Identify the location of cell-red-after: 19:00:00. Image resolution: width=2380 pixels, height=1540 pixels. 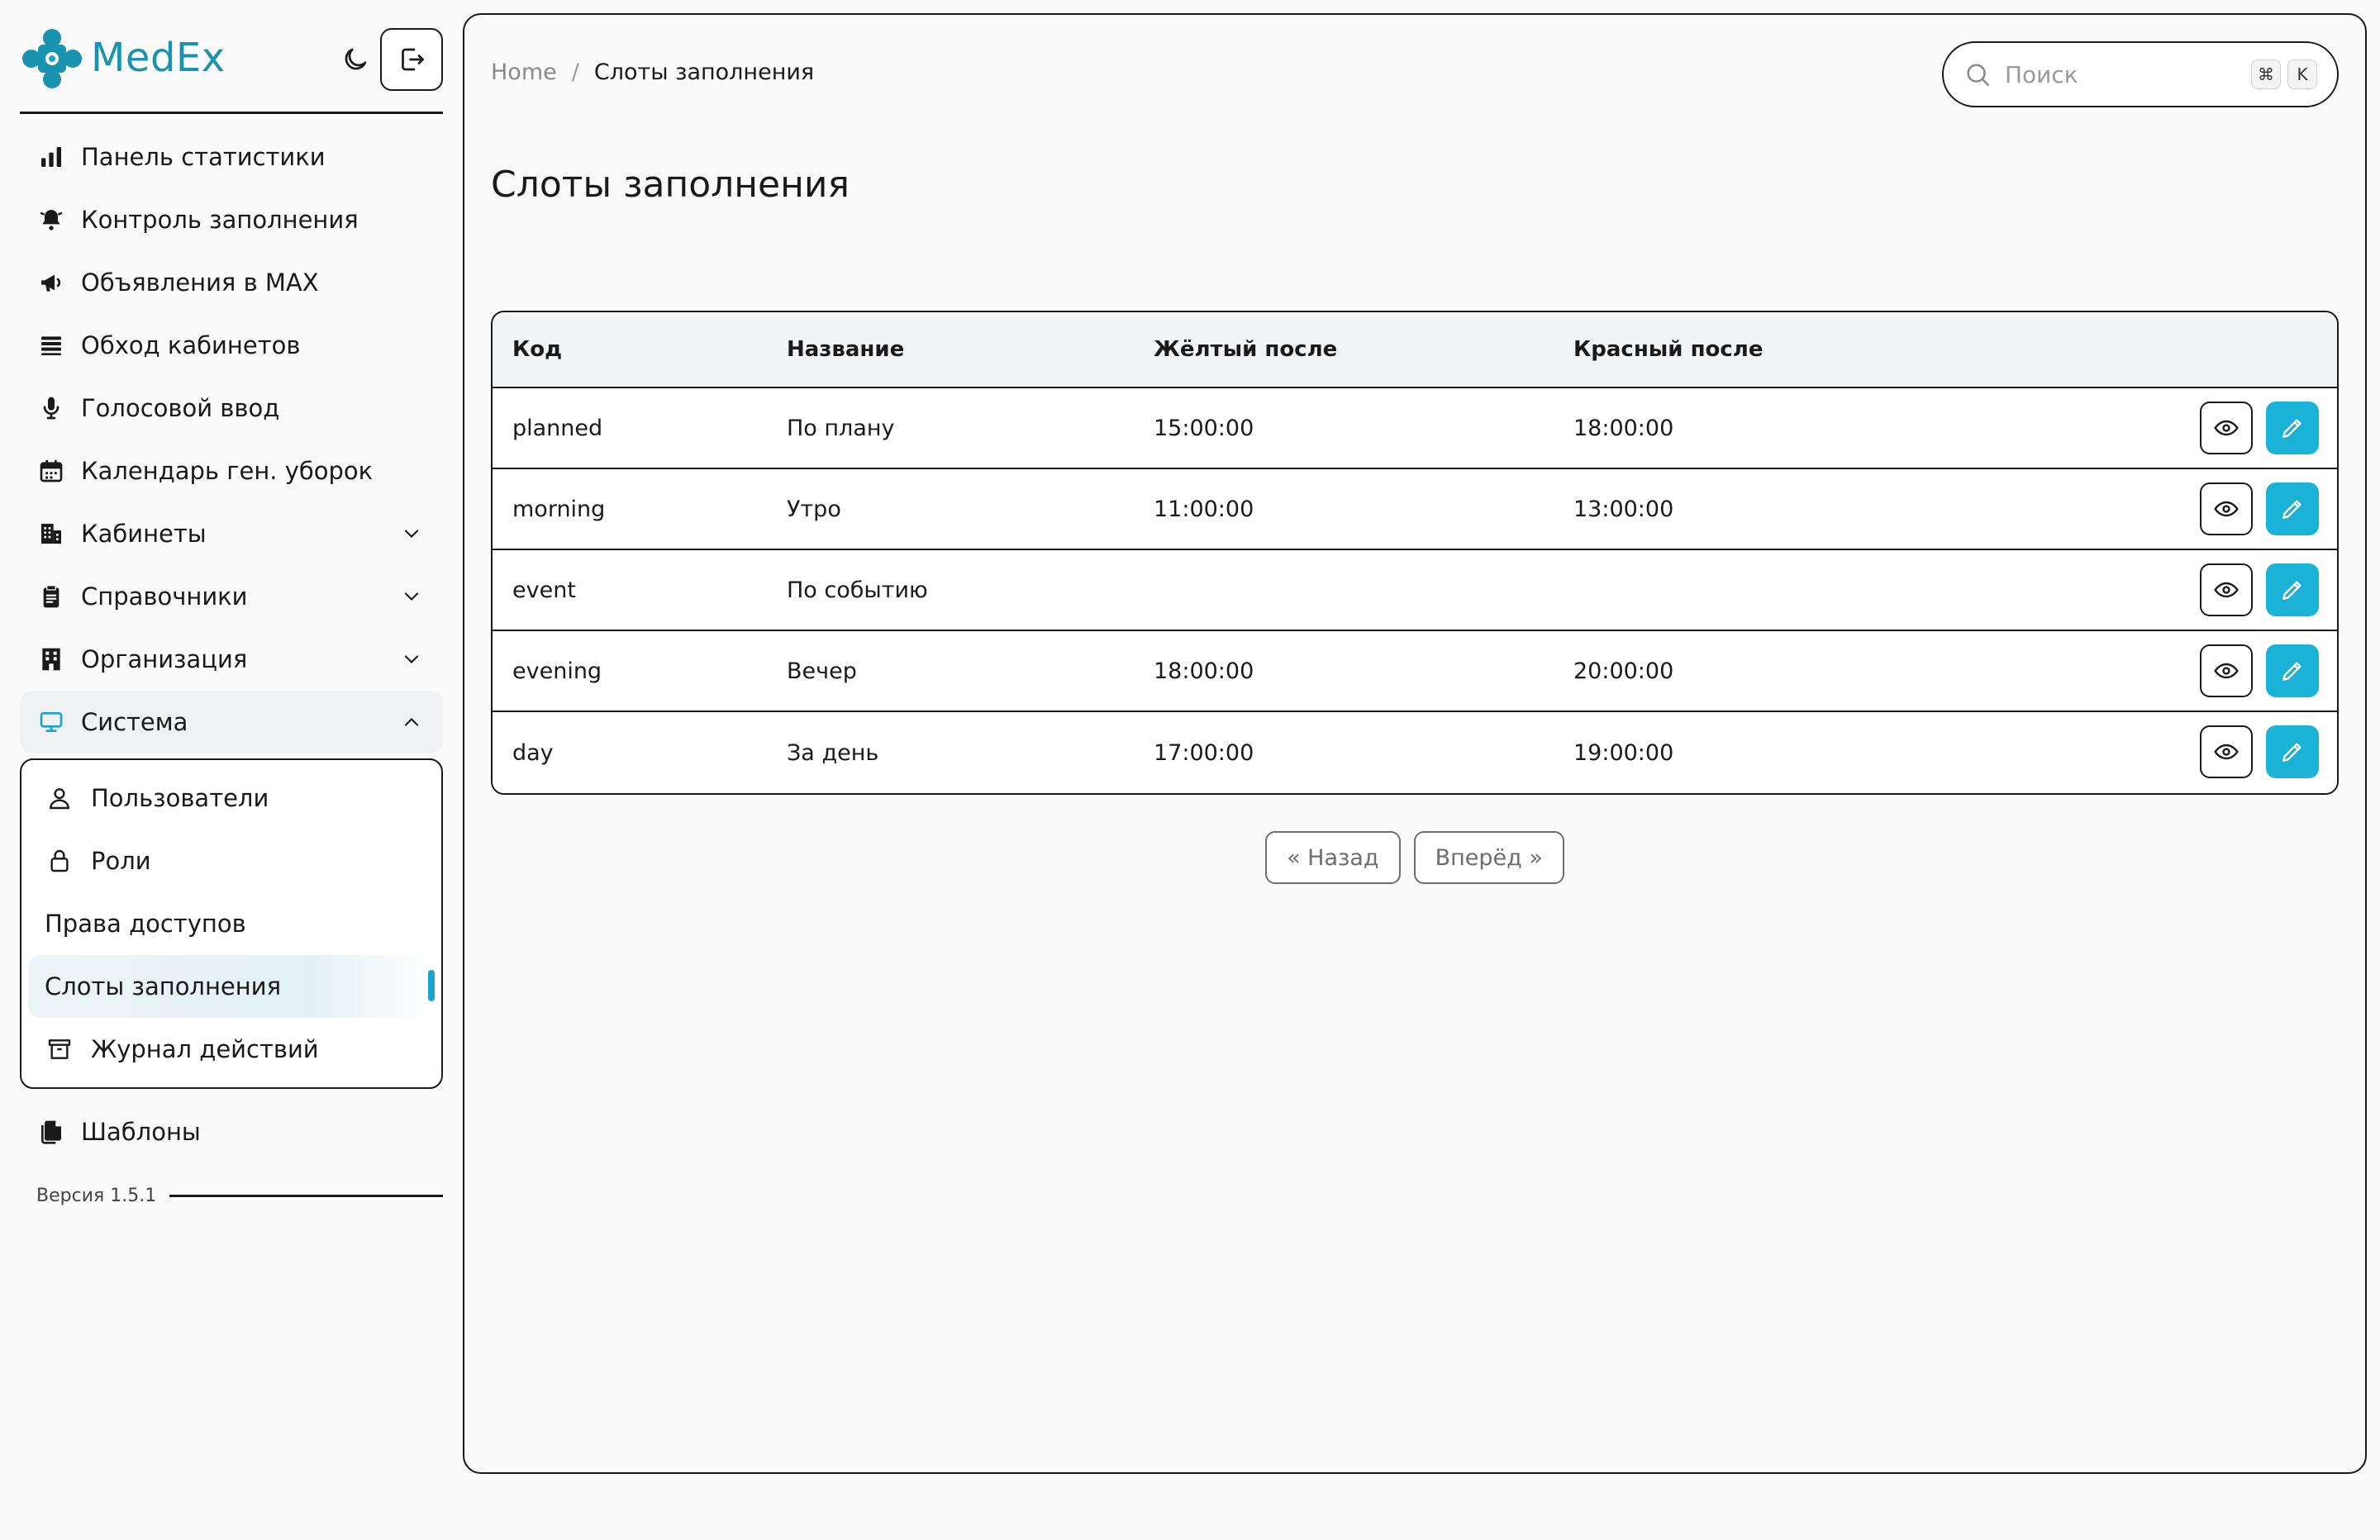
(1623, 752).